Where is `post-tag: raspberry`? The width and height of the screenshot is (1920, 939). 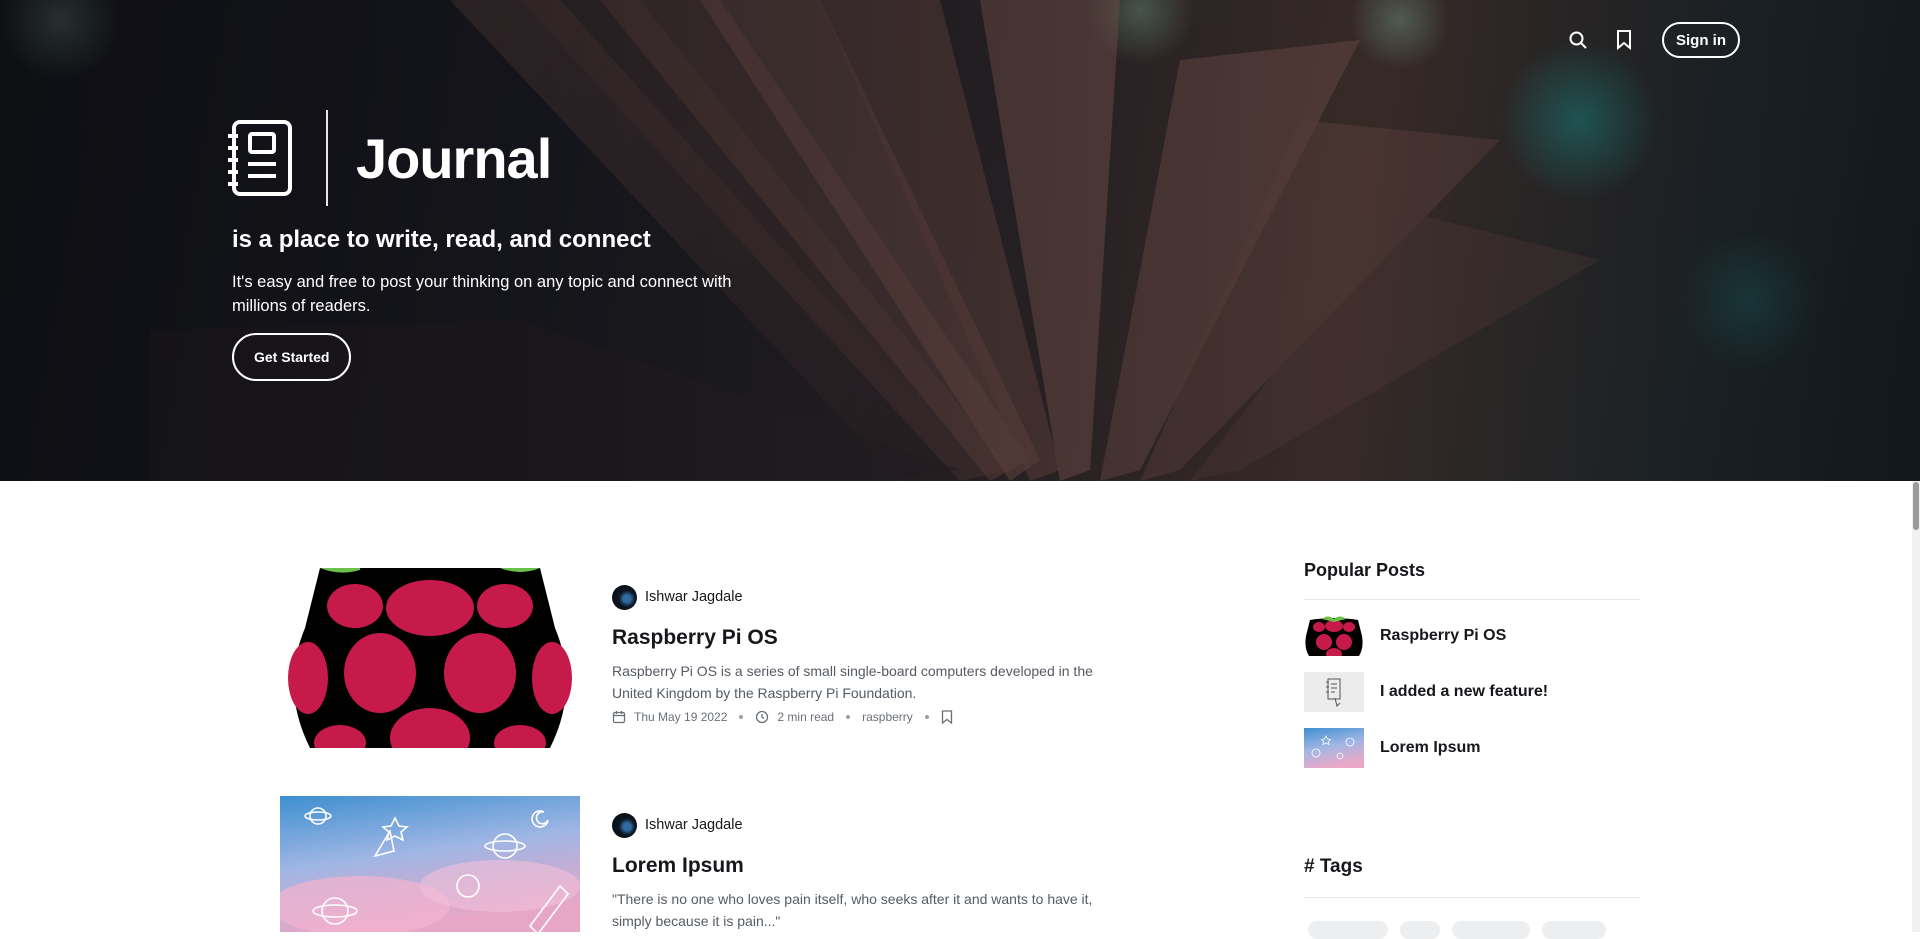 post-tag: raspberry is located at coordinates (887, 717).